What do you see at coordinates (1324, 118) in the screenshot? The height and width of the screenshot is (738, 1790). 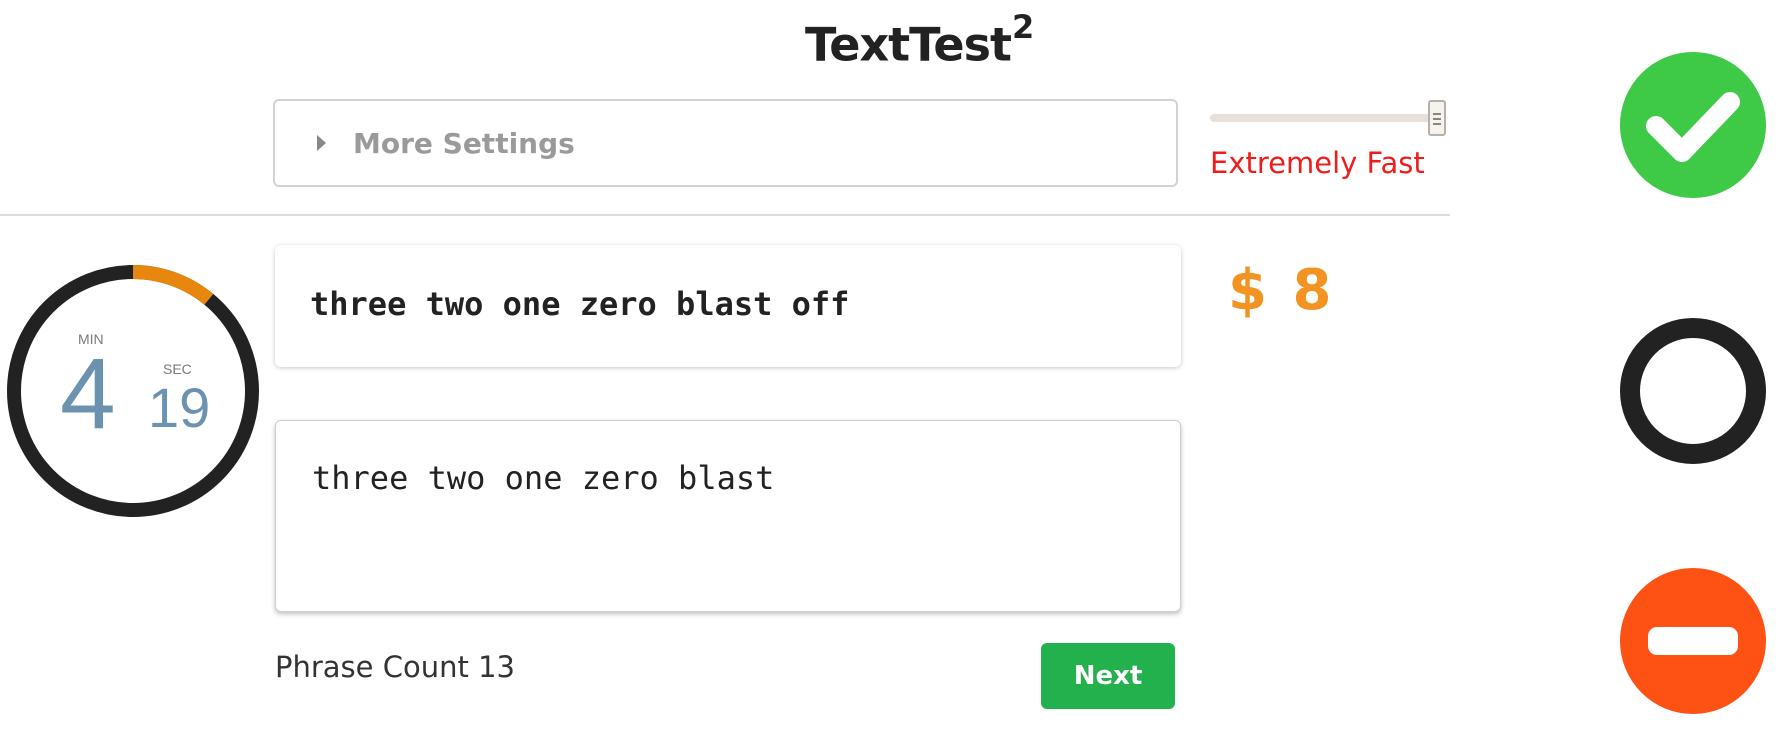 I see `speed-slider-track` at bounding box center [1324, 118].